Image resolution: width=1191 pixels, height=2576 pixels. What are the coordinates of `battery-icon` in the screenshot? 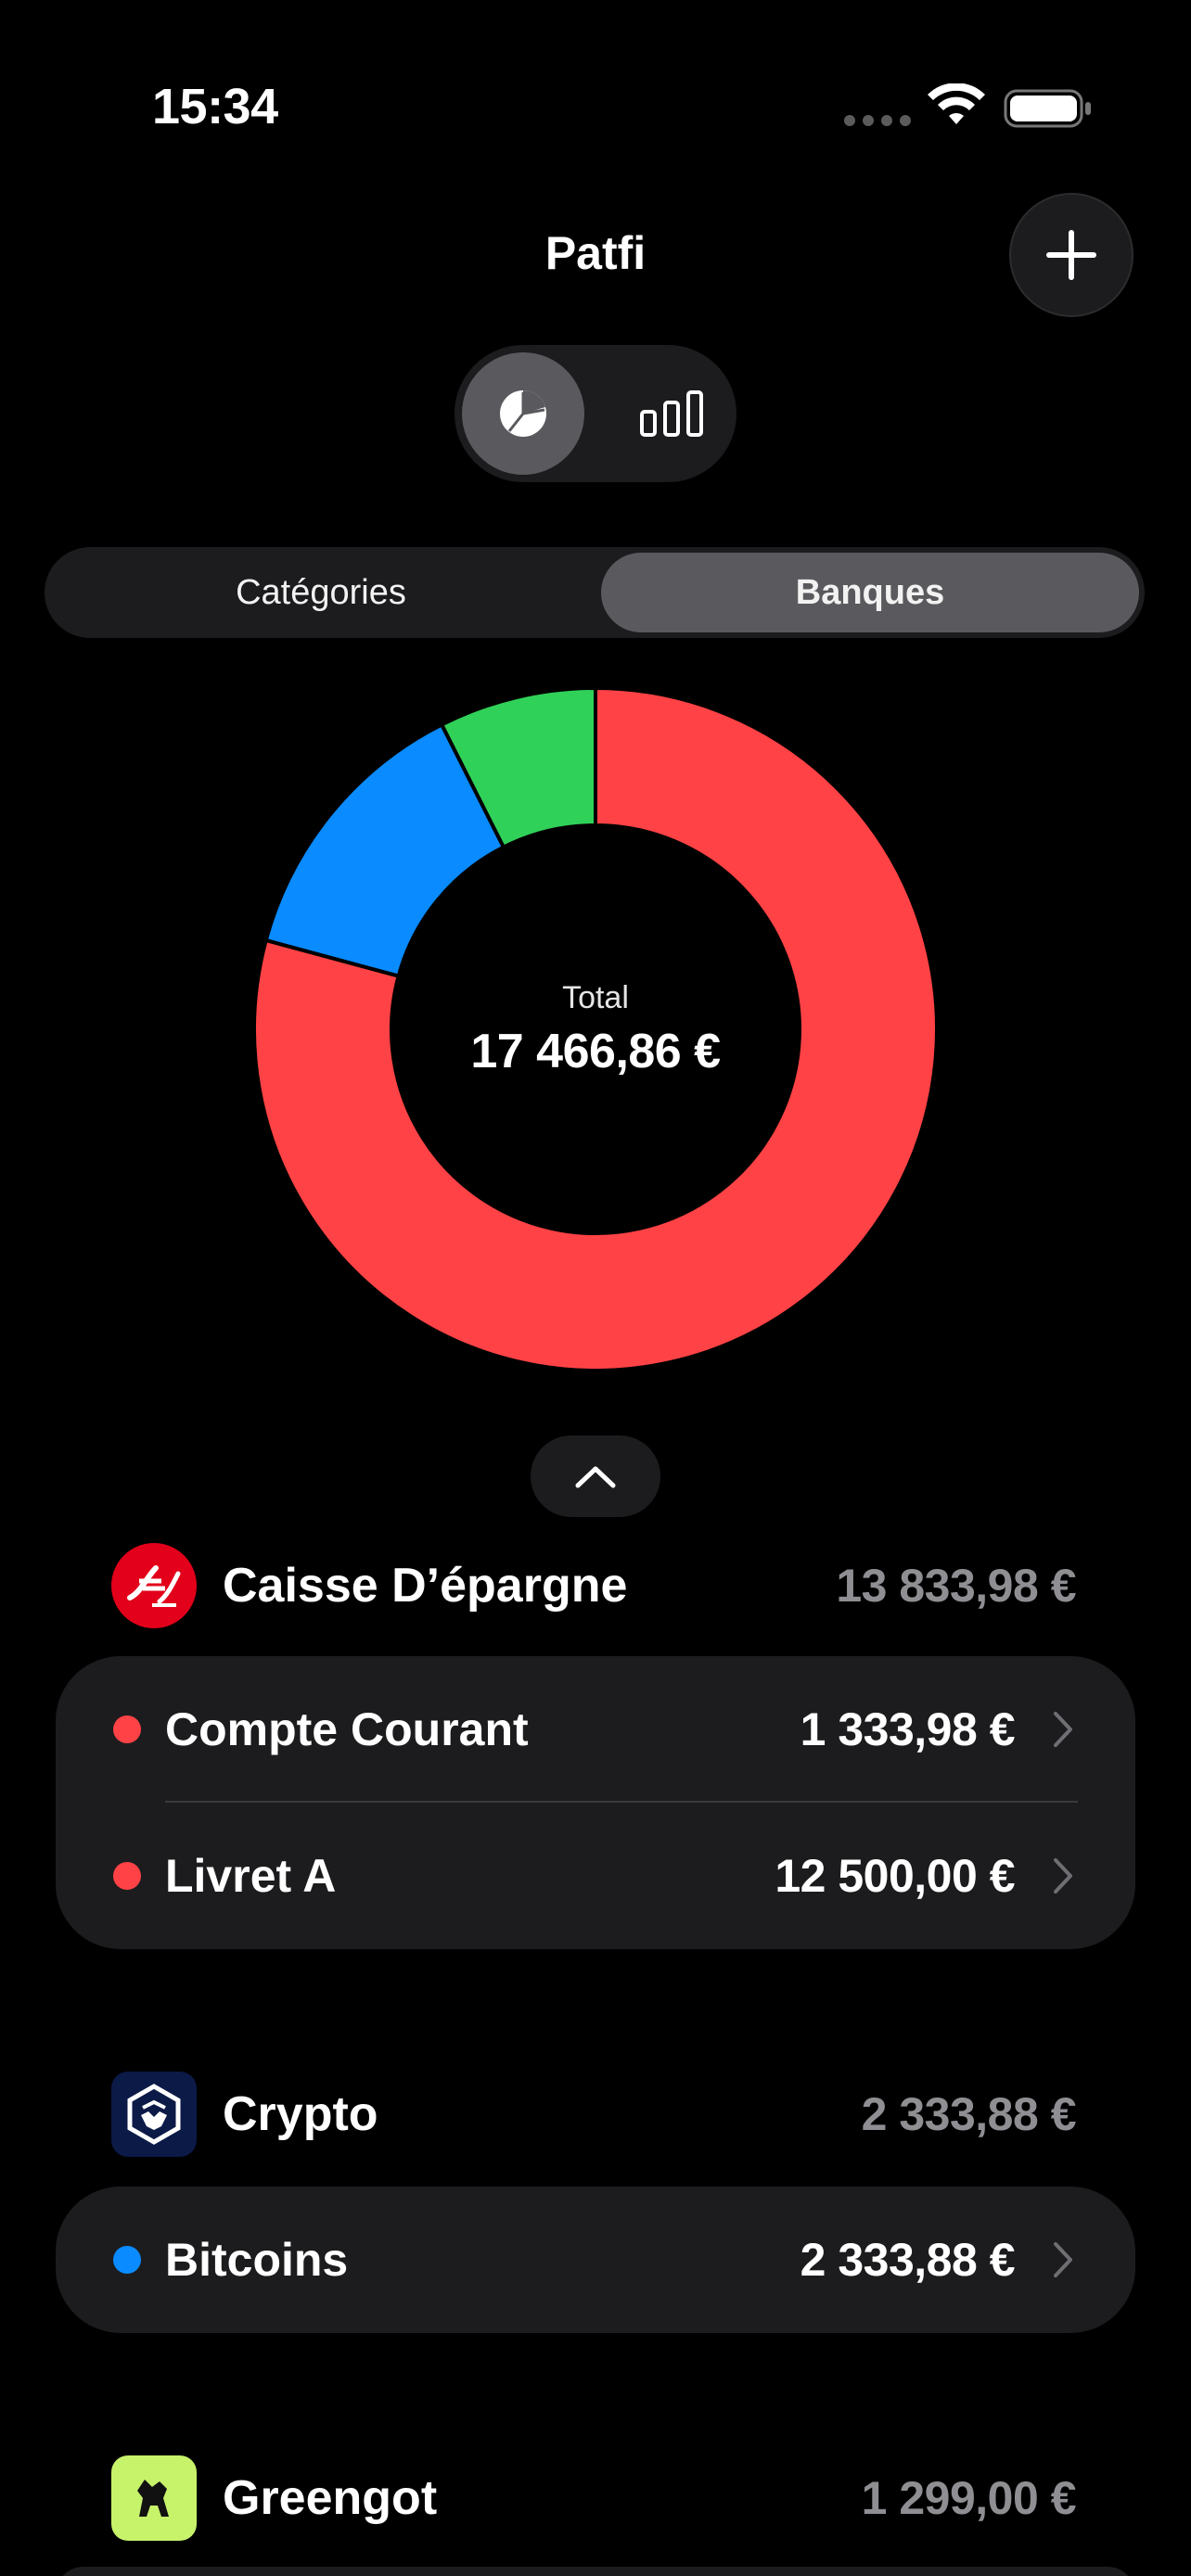 It's located at (1047, 108).